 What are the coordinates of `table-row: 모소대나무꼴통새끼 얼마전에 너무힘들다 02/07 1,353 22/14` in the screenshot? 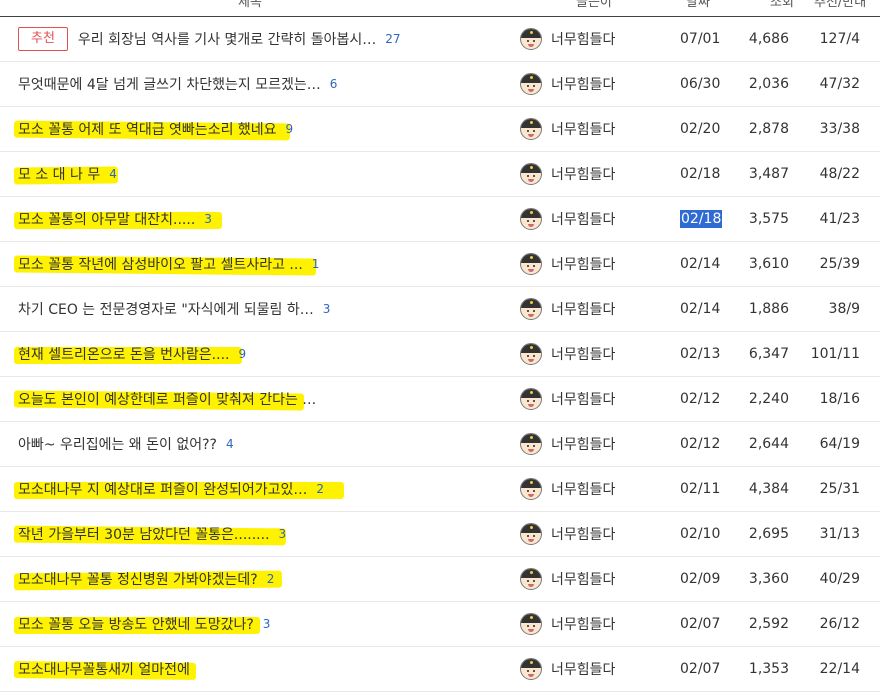 It's located at (440, 669).